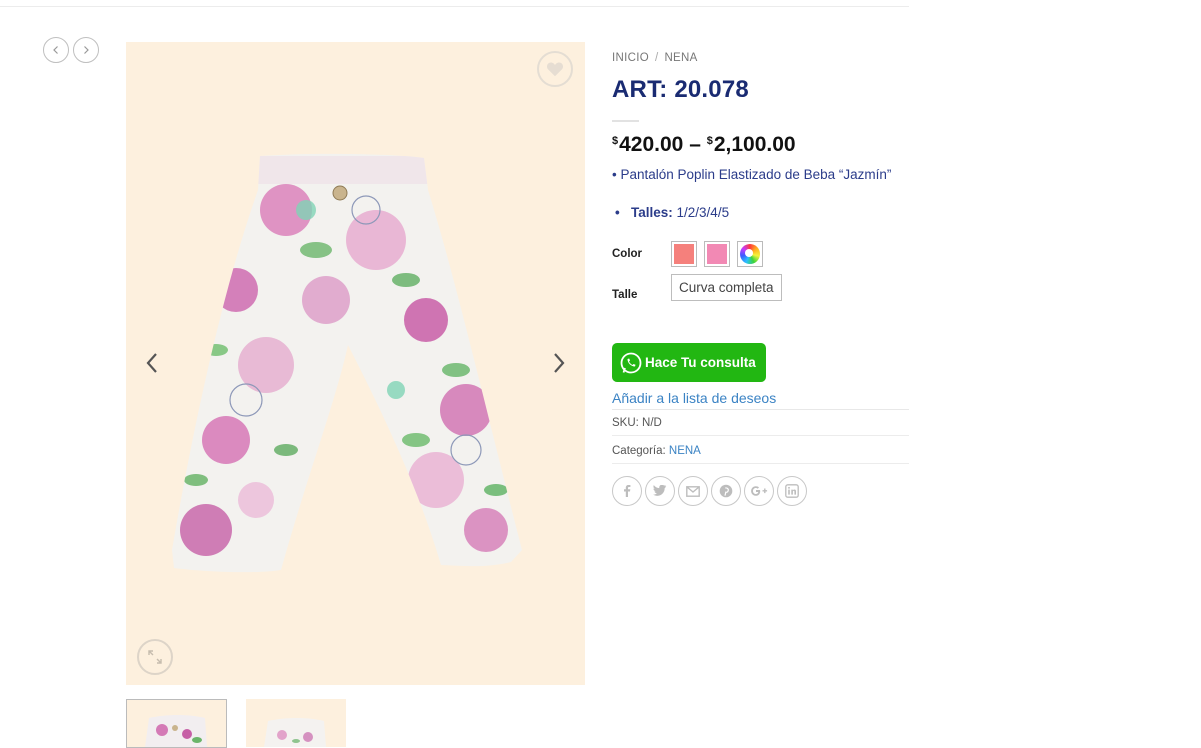 Image resolution: width=1201 pixels, height=748 pixels. What do you see at coordinates (627, 254) in the screenshot?
I see `color-label: Color` at bounding box center [627, 254].